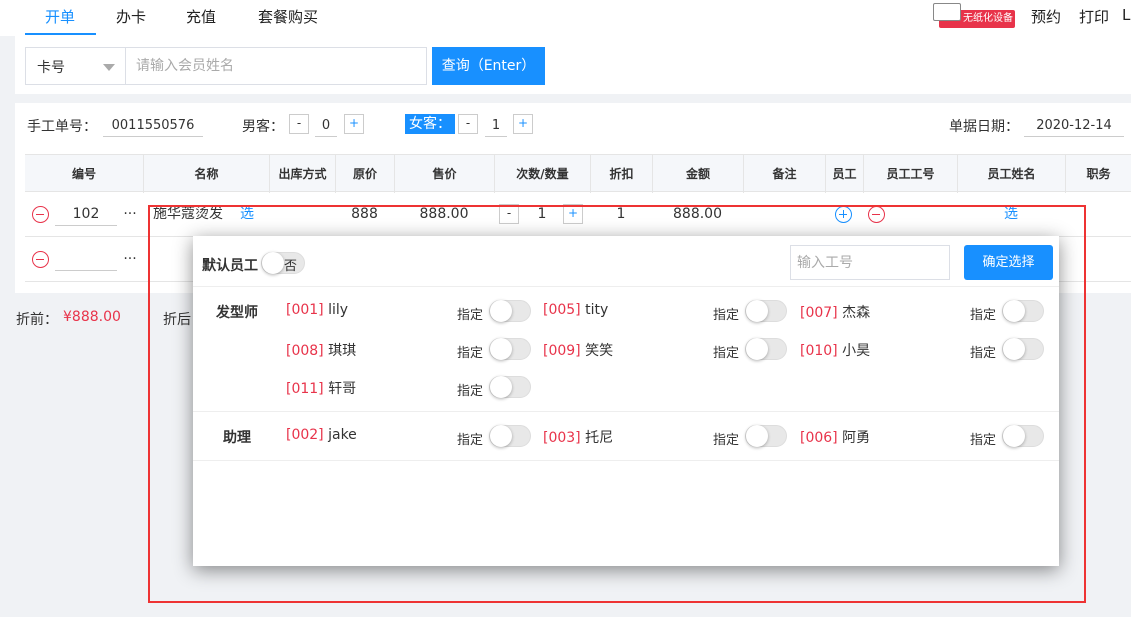 This screenshot has width=1131, height=617. What do you see at coordinates (697, 174) in the screenshot?
I see `col-amount: 金额` at bounding box center [697, 174].